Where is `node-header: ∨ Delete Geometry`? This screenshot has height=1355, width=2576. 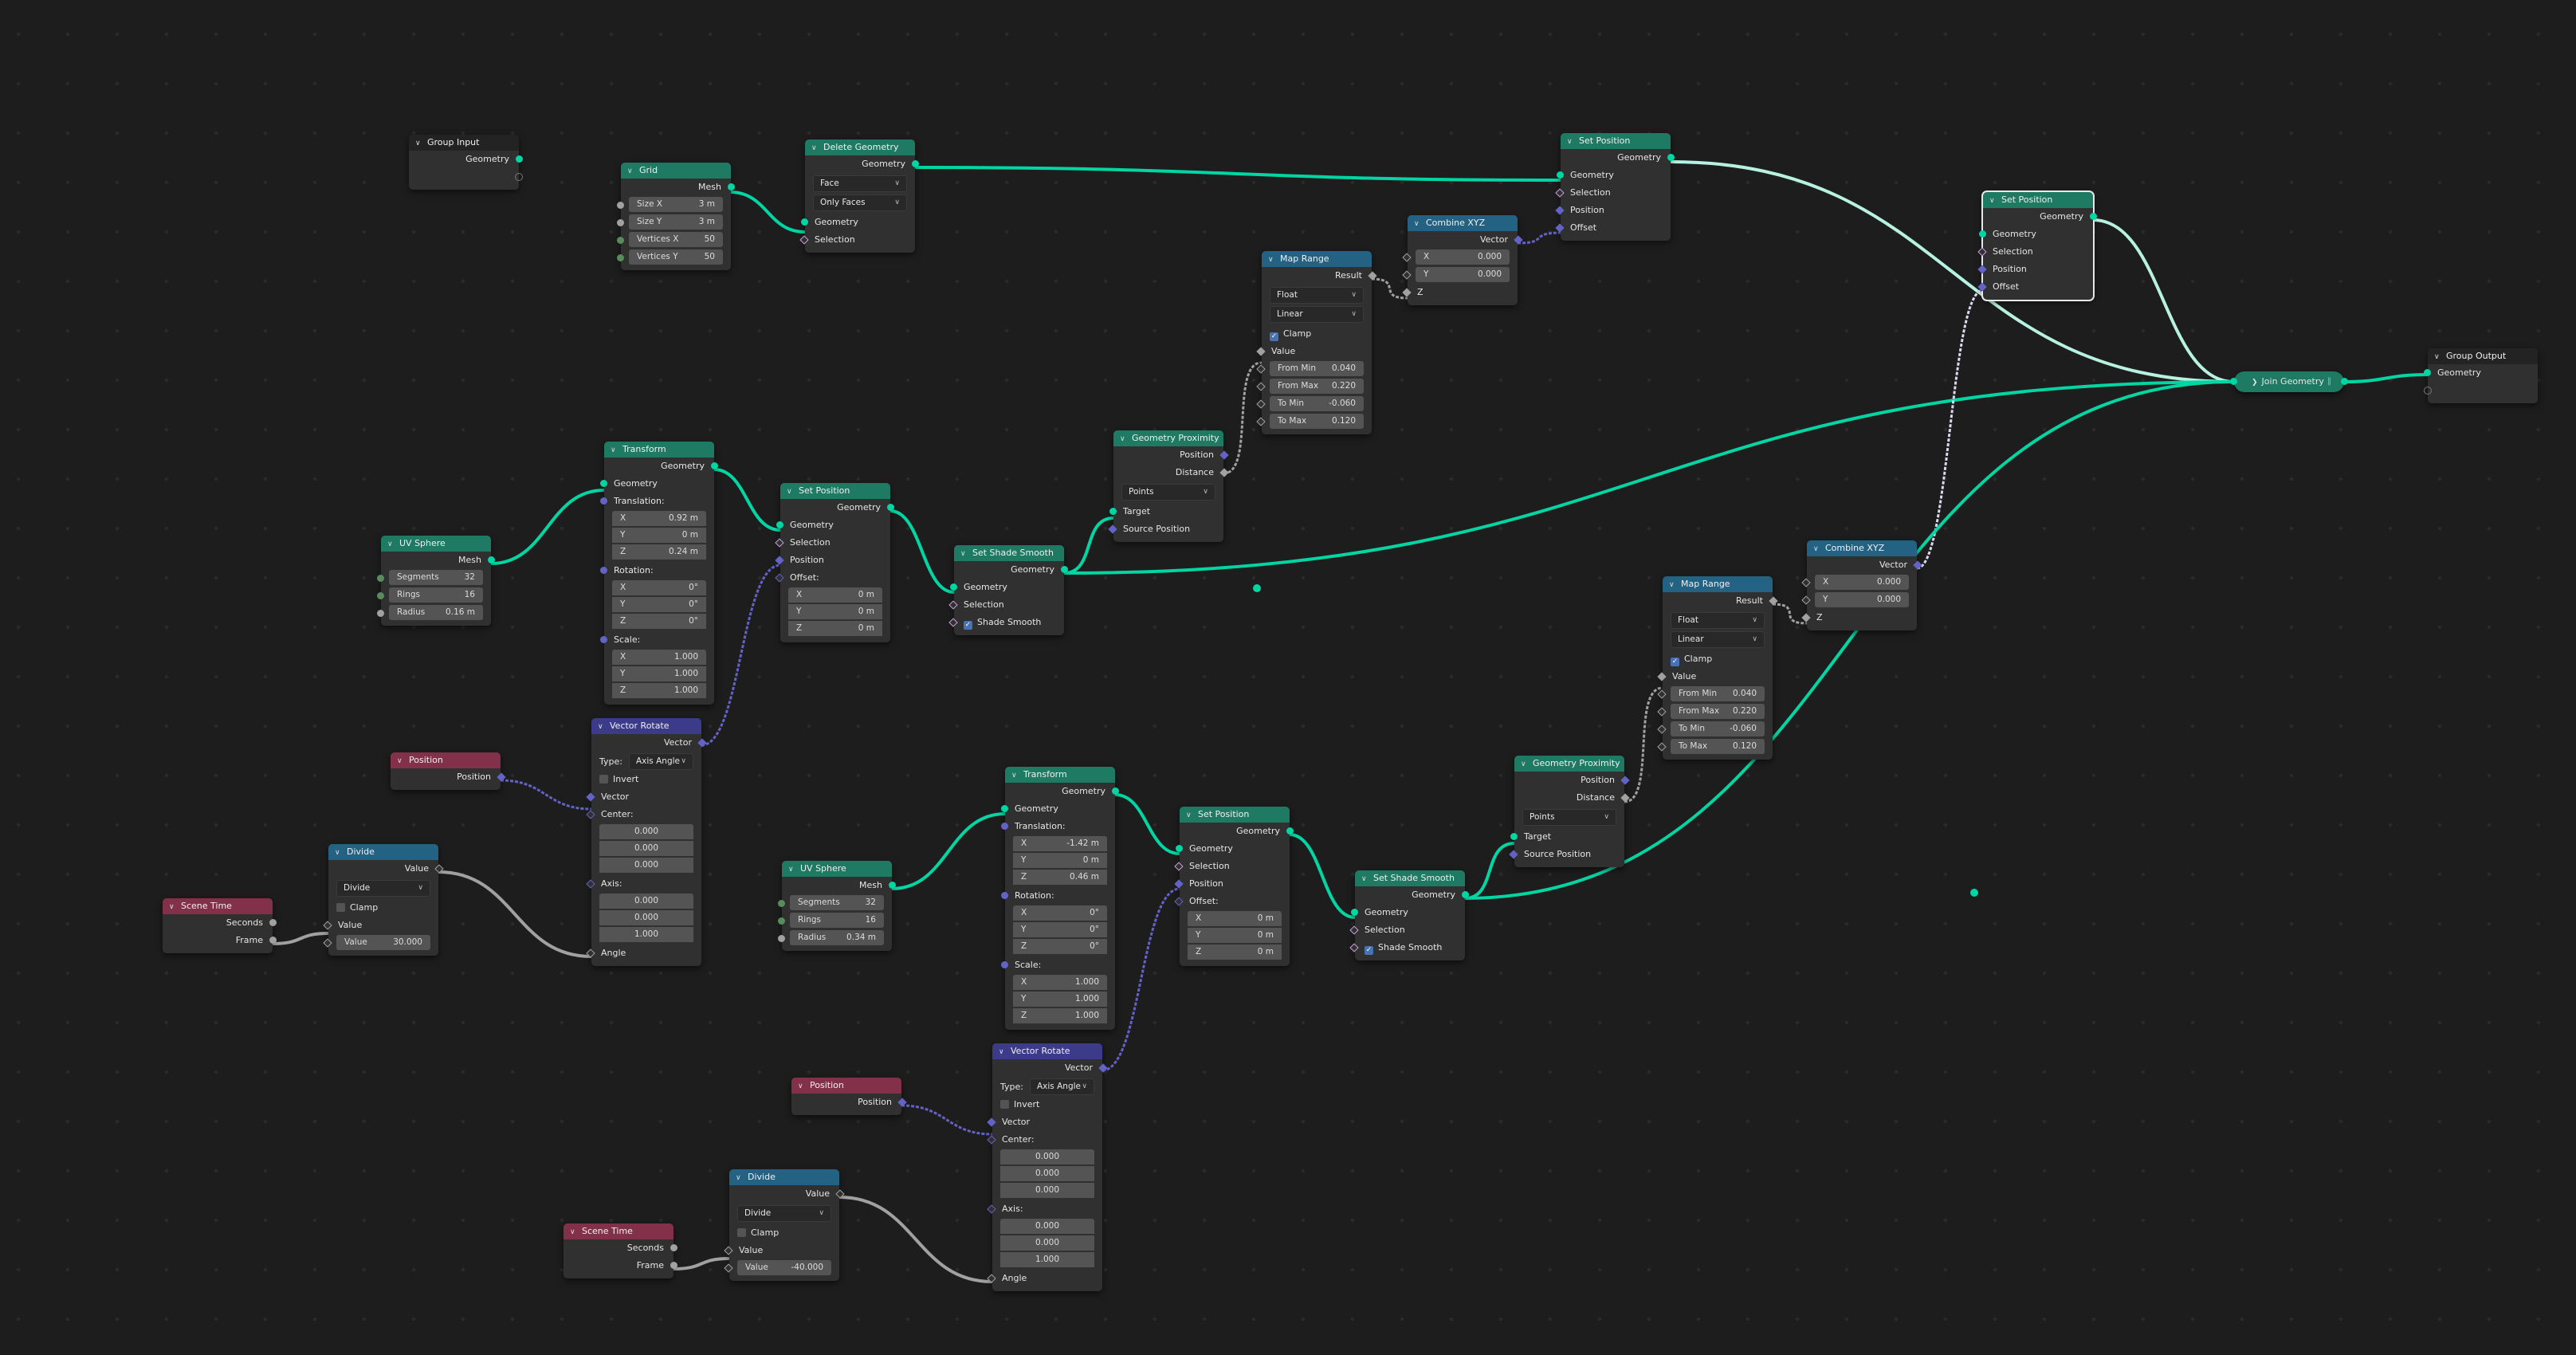
node-header: ∨ Delete Geometry is located at coordinates (860, 147).